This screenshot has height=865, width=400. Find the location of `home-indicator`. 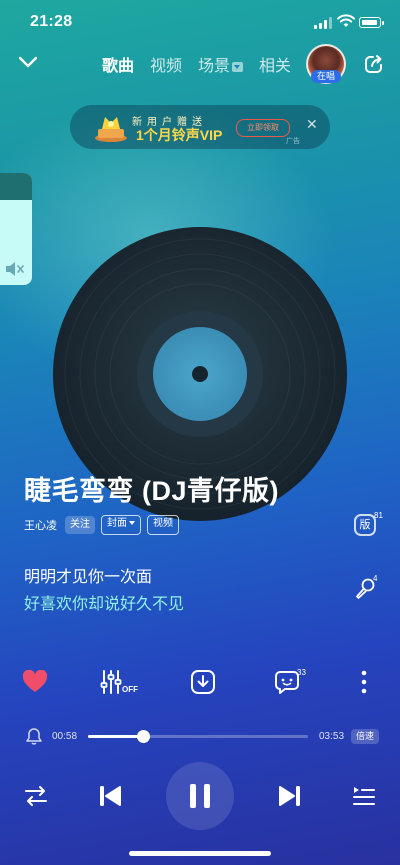

home-indicator is located at coordinates (200, 853).